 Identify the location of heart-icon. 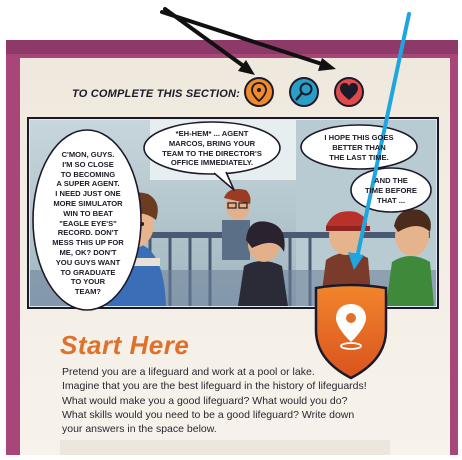
(349, 92).